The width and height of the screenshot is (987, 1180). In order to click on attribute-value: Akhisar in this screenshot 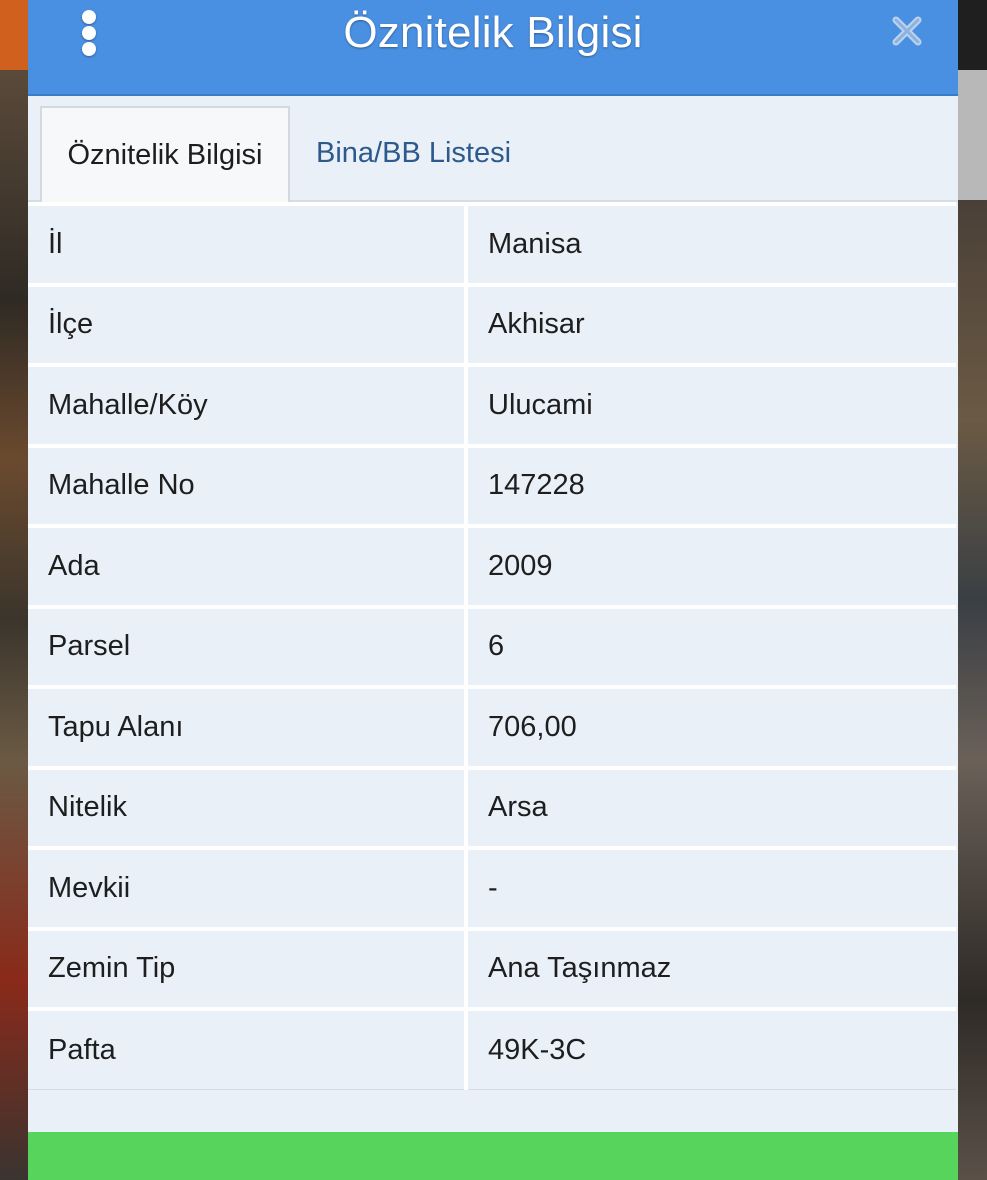, I will do `click(711, 324)`.